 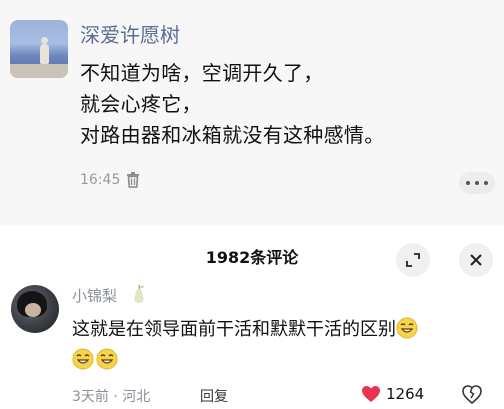 I want to click on post-time: 16:45, so click(x=100, y=180).